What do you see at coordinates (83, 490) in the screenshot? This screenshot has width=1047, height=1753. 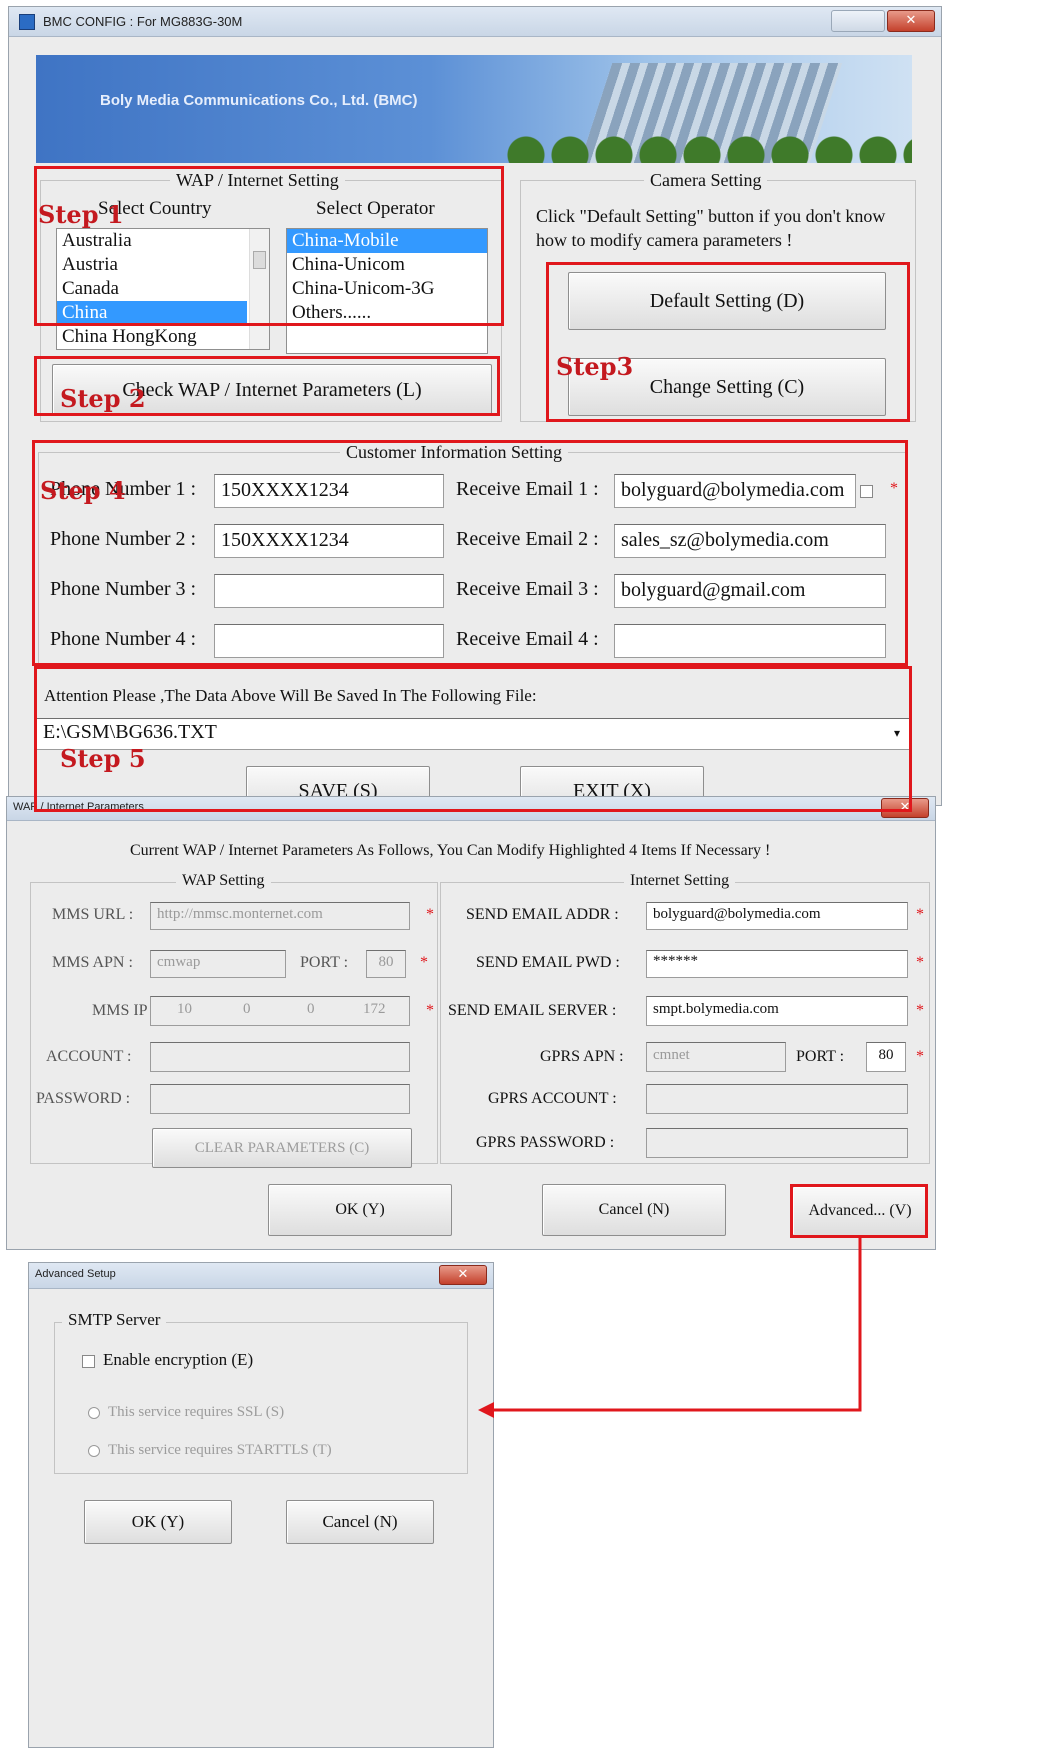 I see `step4-label: Step 4` at bounding box center [83, 490].